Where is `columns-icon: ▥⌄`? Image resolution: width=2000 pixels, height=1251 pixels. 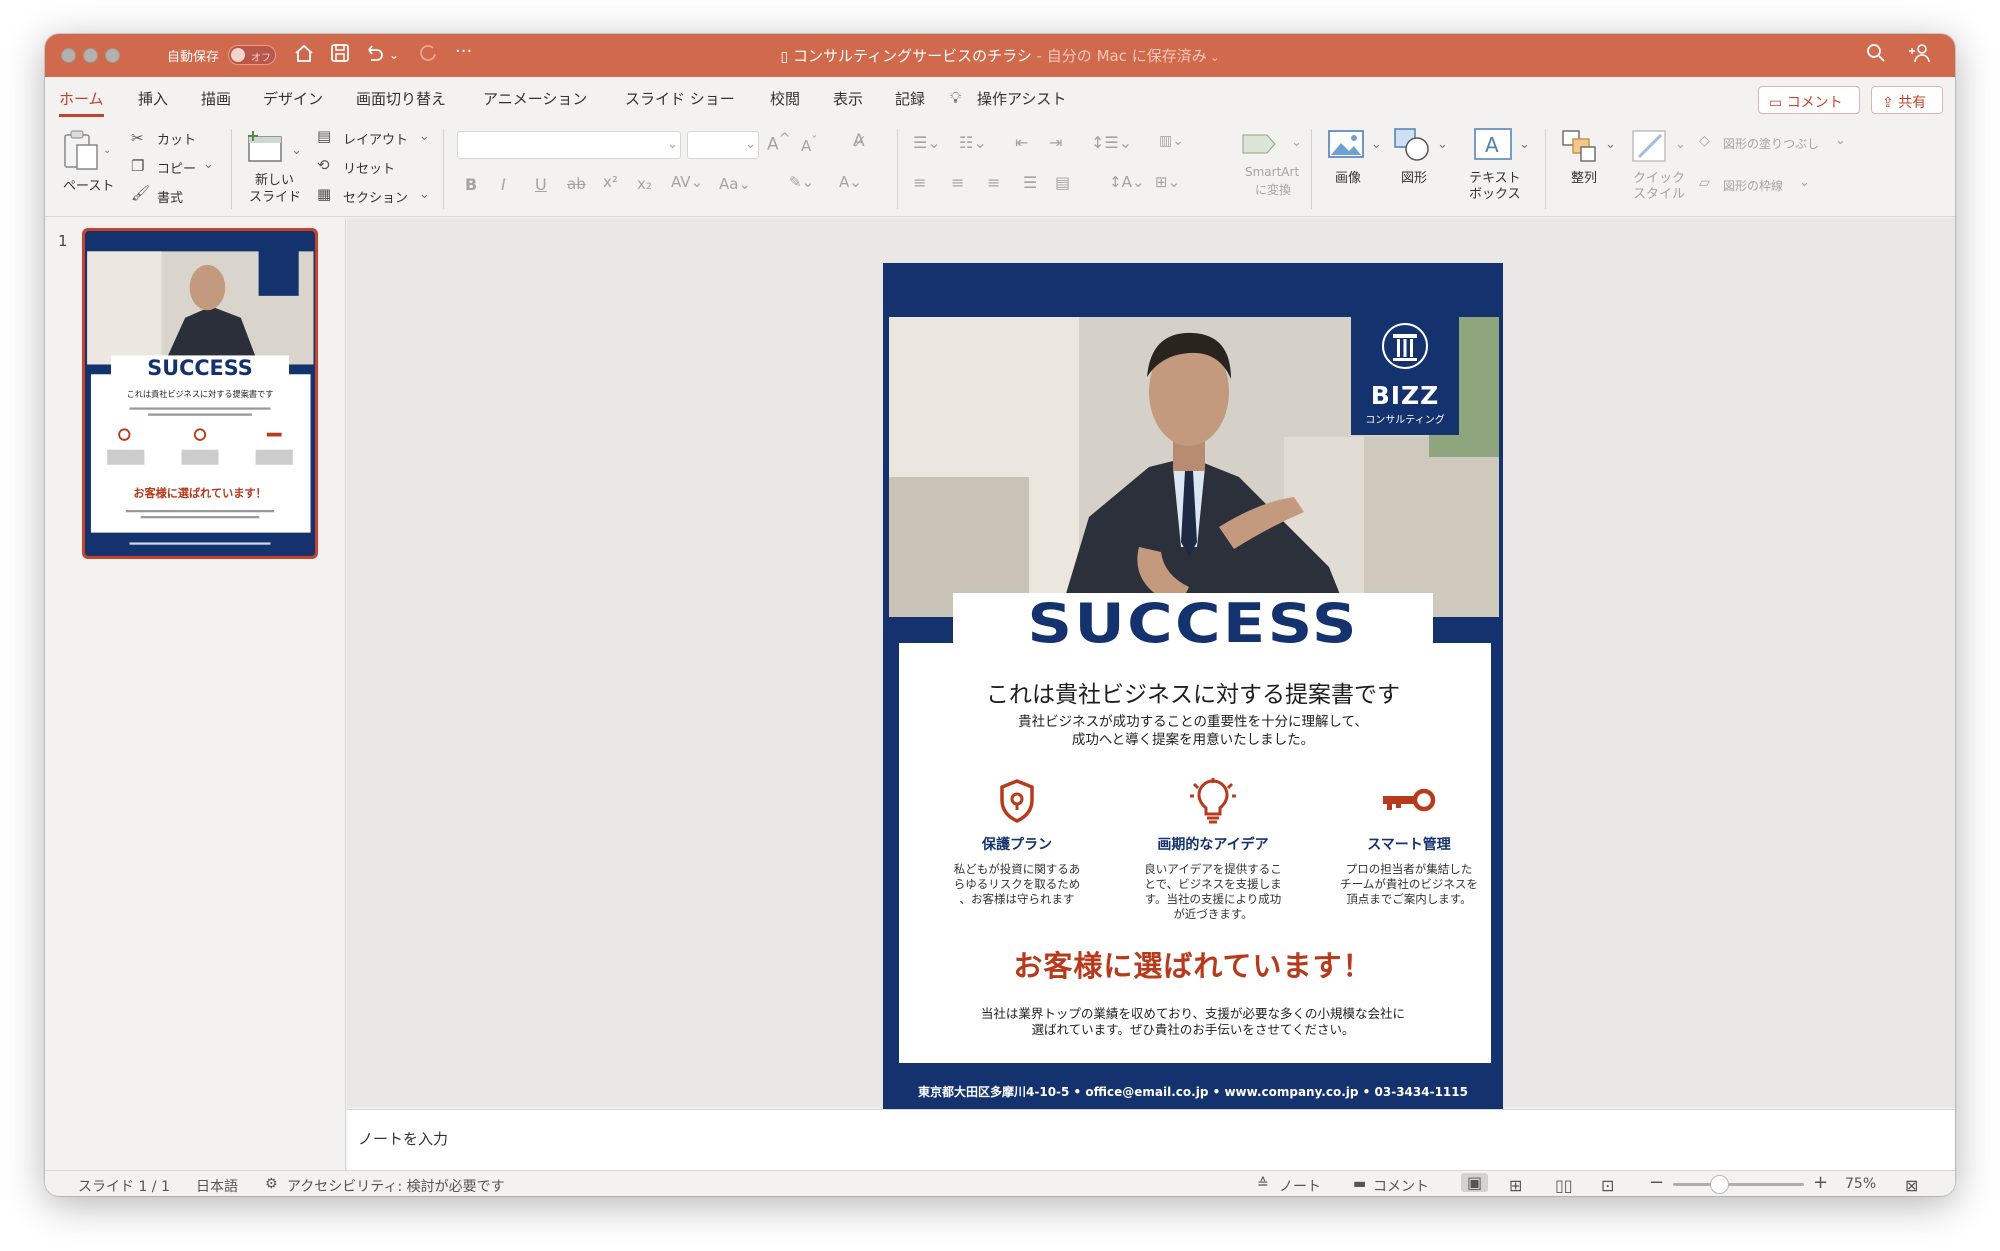
columns-icon: ▥⌄ is located at coordinates (1171, 141).